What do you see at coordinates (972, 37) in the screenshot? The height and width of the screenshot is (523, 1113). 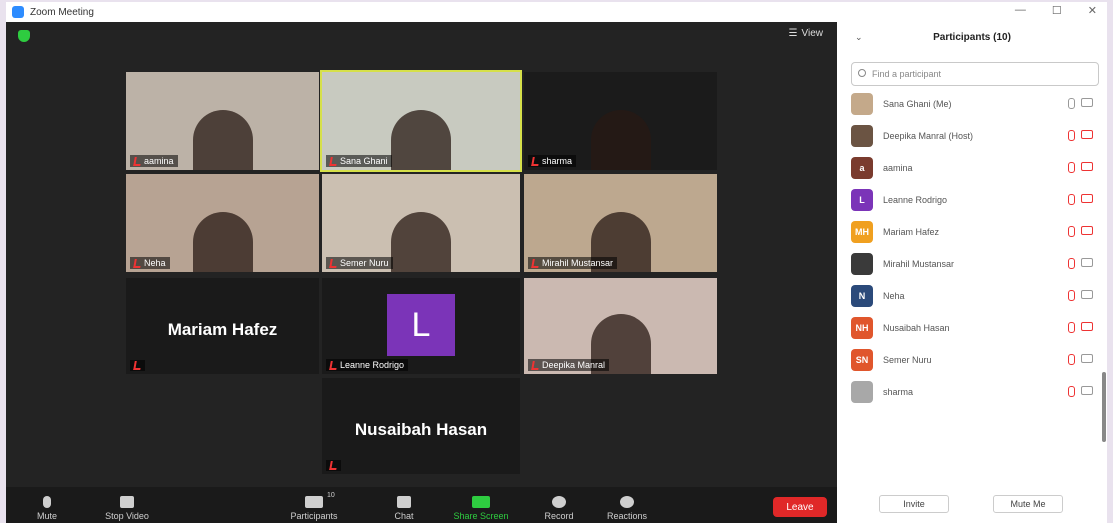 I see `participants-panel-title: Participants (10)` at bounding box center [972, 37].